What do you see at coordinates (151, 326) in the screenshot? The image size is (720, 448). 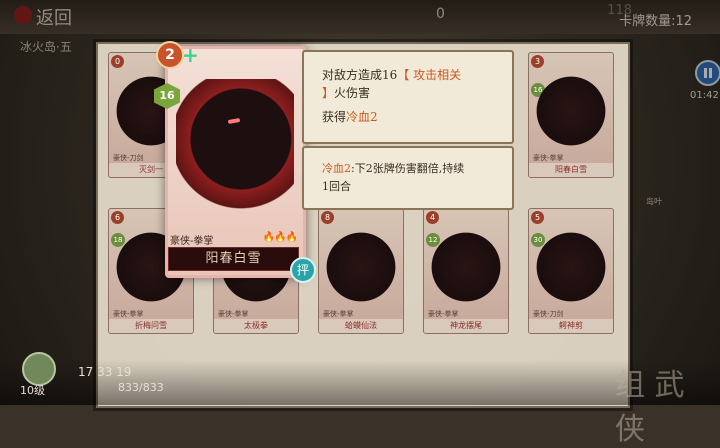 I see `card-name: 折梅问雪` at bounding box center [151, 326].